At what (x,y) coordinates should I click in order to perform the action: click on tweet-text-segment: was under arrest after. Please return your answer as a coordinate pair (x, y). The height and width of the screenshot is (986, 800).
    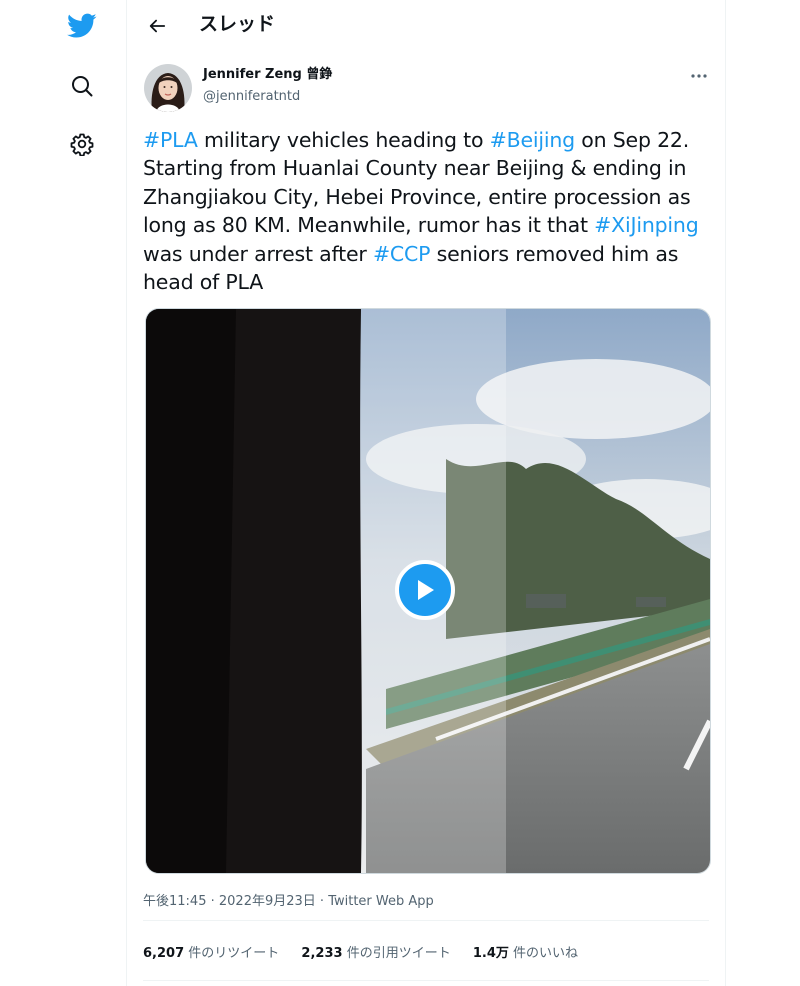
    Looking at the image, I should click on (258, 253).